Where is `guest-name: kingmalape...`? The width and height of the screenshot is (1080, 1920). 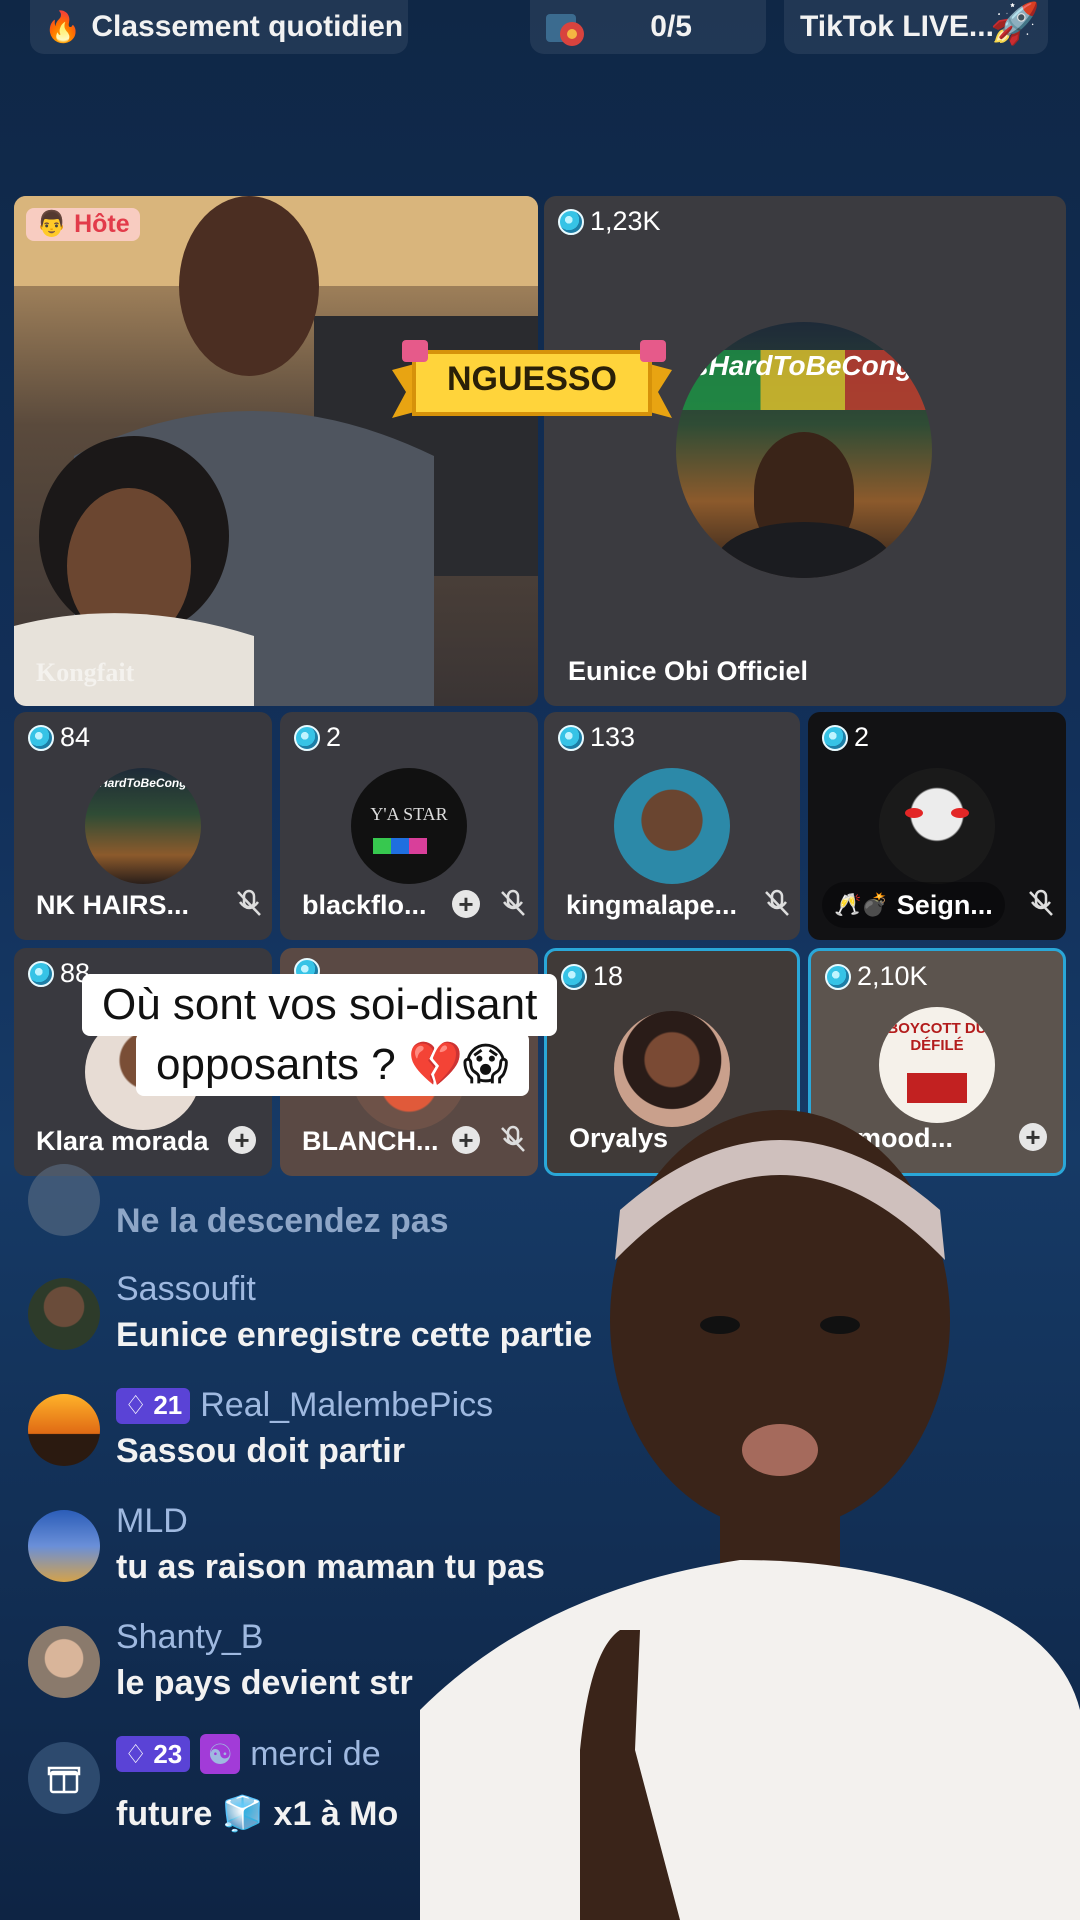
guest-name: kingmalape... is located at coordinates (652, 904).